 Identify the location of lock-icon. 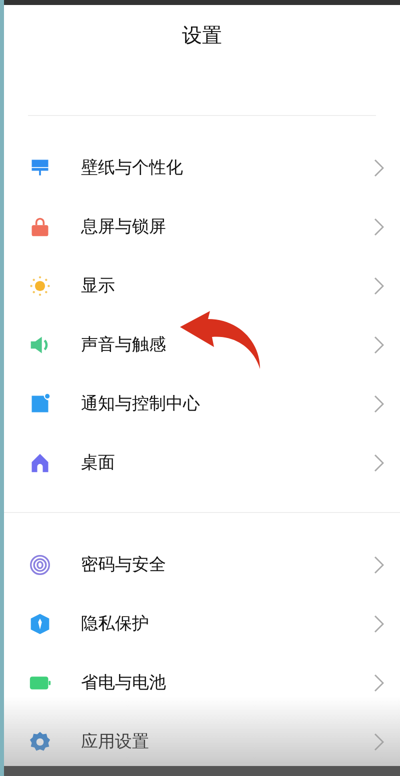
(40, 227).